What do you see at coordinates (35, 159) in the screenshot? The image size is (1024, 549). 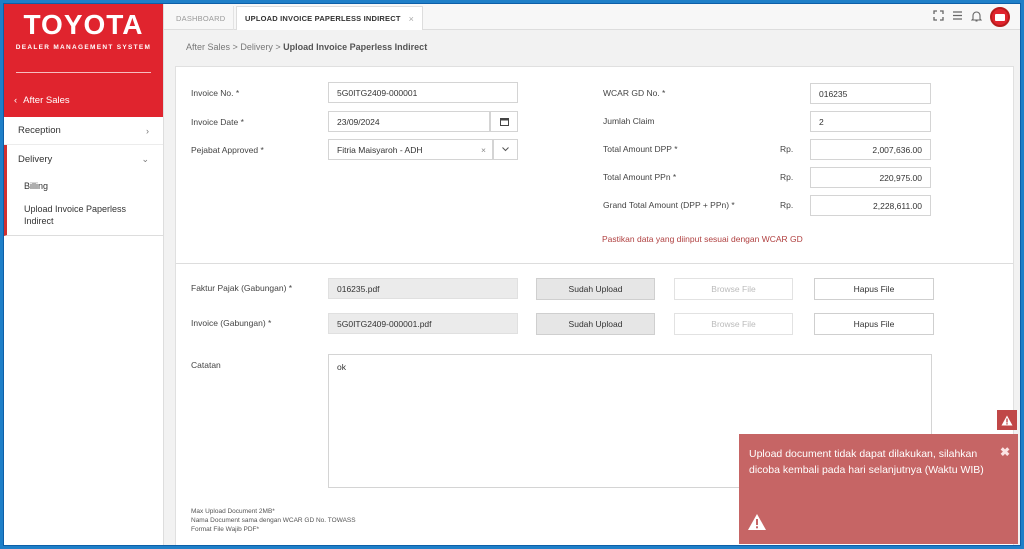 I see `sidebar-item-label: Delivery` at bounding box center [35, 159].